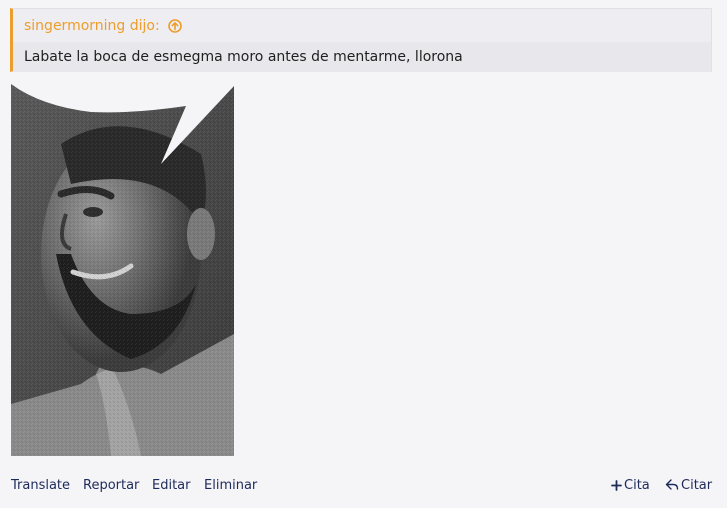  Describe the element at coordinates (697, 485) in the screenshot. I see `reply-label: Citar` at that location.